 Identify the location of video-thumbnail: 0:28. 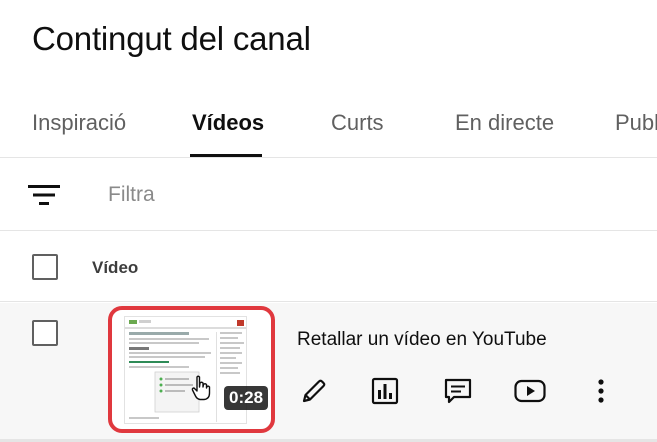
(191, 369).